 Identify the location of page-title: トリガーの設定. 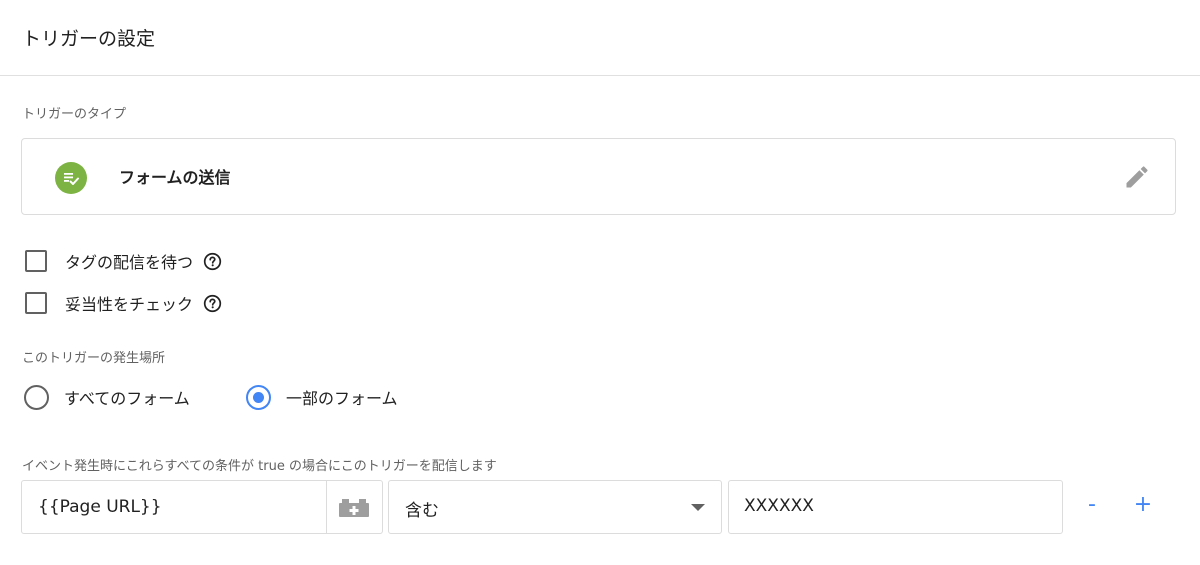
(89, 39).